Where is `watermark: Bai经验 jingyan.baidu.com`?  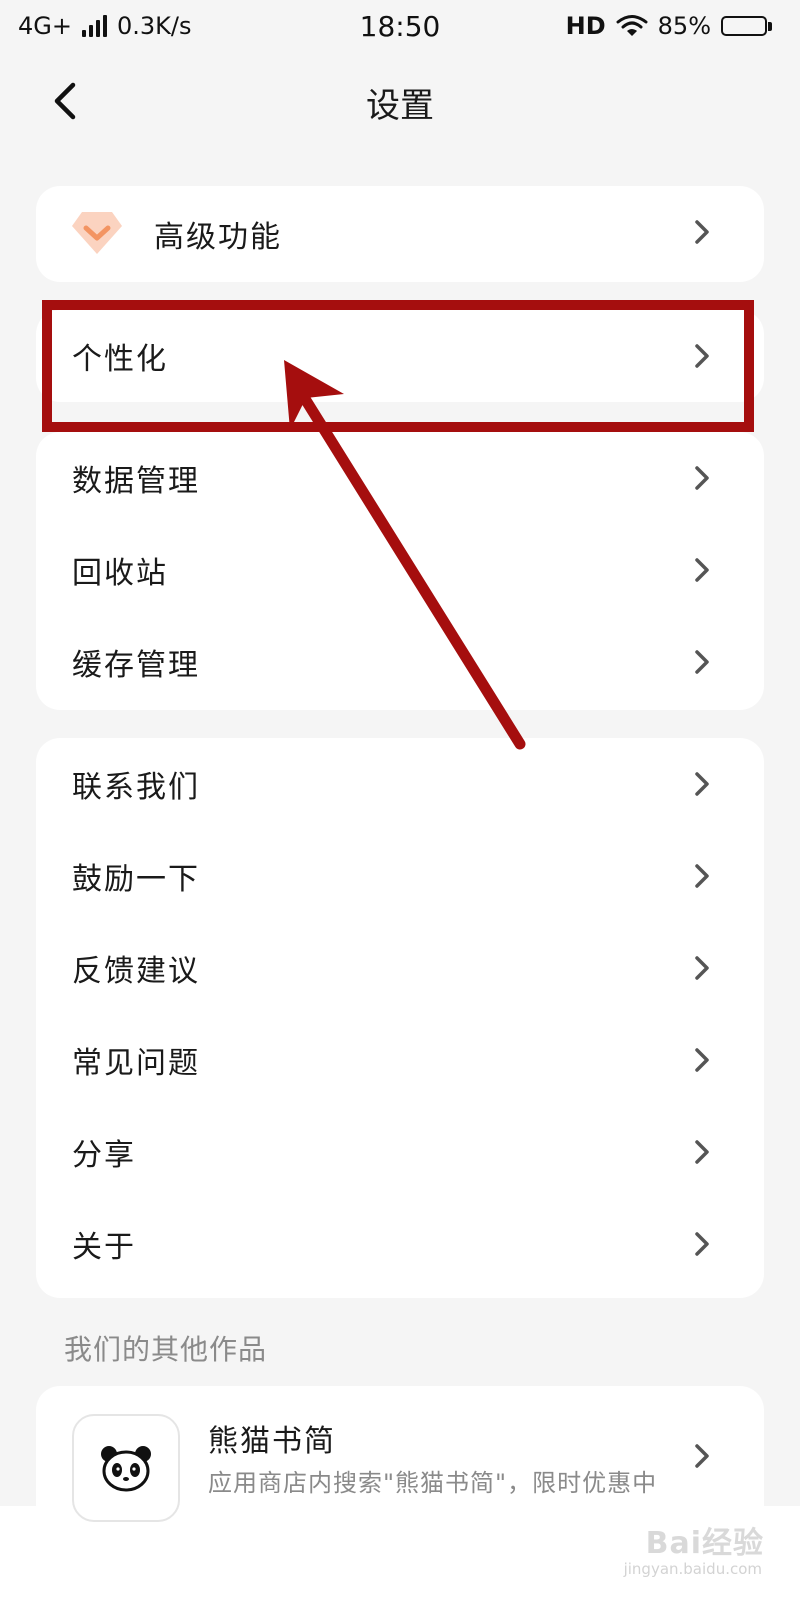 watermark: Bai经验 jingyan.baidu.com is located at coordinates (684, 1551).